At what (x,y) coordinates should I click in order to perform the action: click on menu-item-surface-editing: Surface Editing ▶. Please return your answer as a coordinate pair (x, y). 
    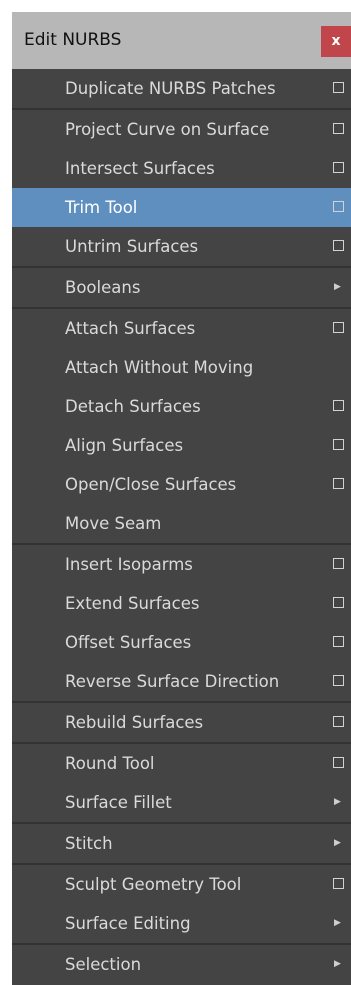
    Looking at the image, I should click on (181, 923).